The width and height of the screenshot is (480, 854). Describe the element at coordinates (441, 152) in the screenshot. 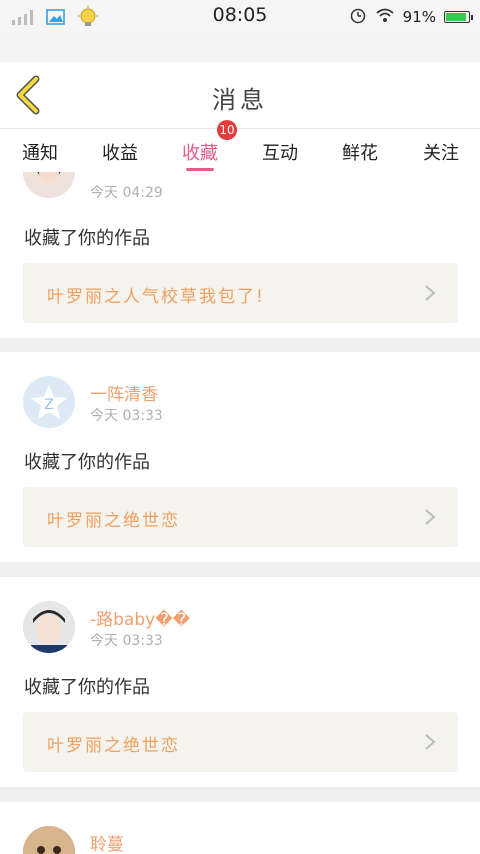

I see `tab-follow: 关注` at that location.